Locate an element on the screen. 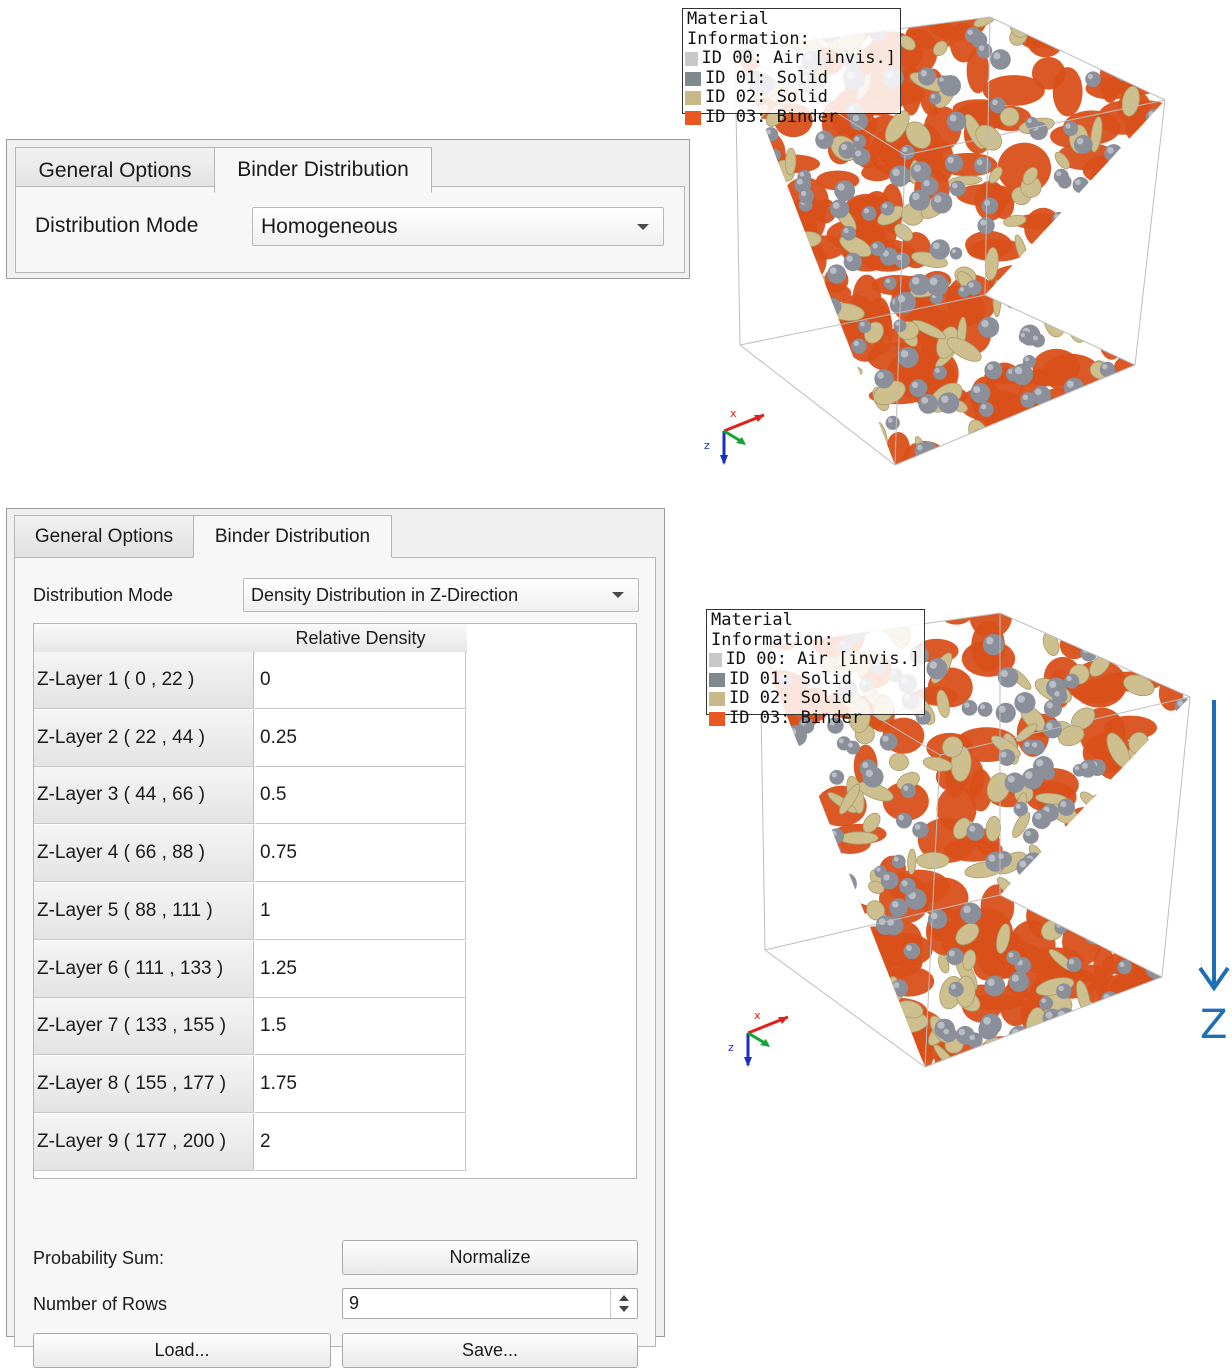 The height and width of the screenshot is (1368, 1232). spin-up-icon is located at coordinates (624, 1298).